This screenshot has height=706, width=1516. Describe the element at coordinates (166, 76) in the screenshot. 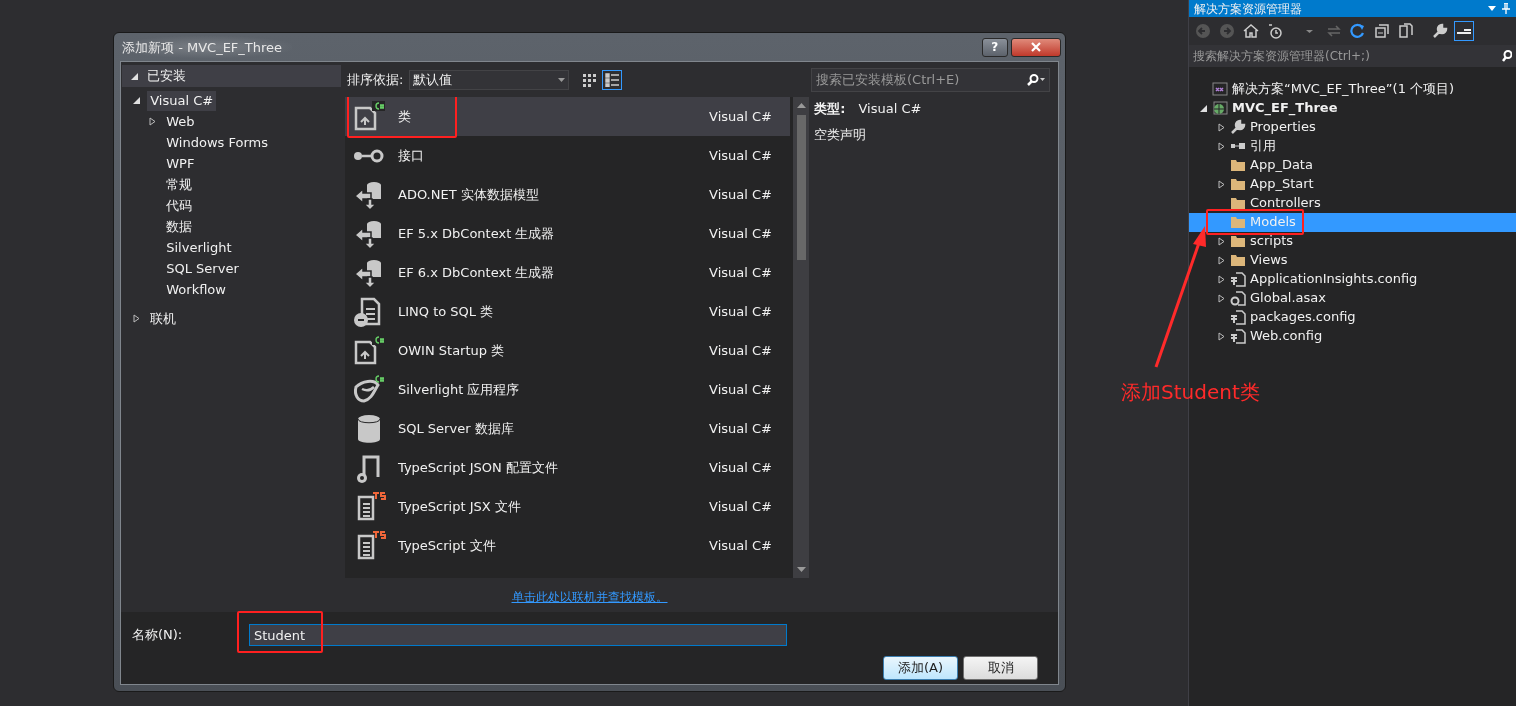

I see `category-header-label: 已安装` at that location.